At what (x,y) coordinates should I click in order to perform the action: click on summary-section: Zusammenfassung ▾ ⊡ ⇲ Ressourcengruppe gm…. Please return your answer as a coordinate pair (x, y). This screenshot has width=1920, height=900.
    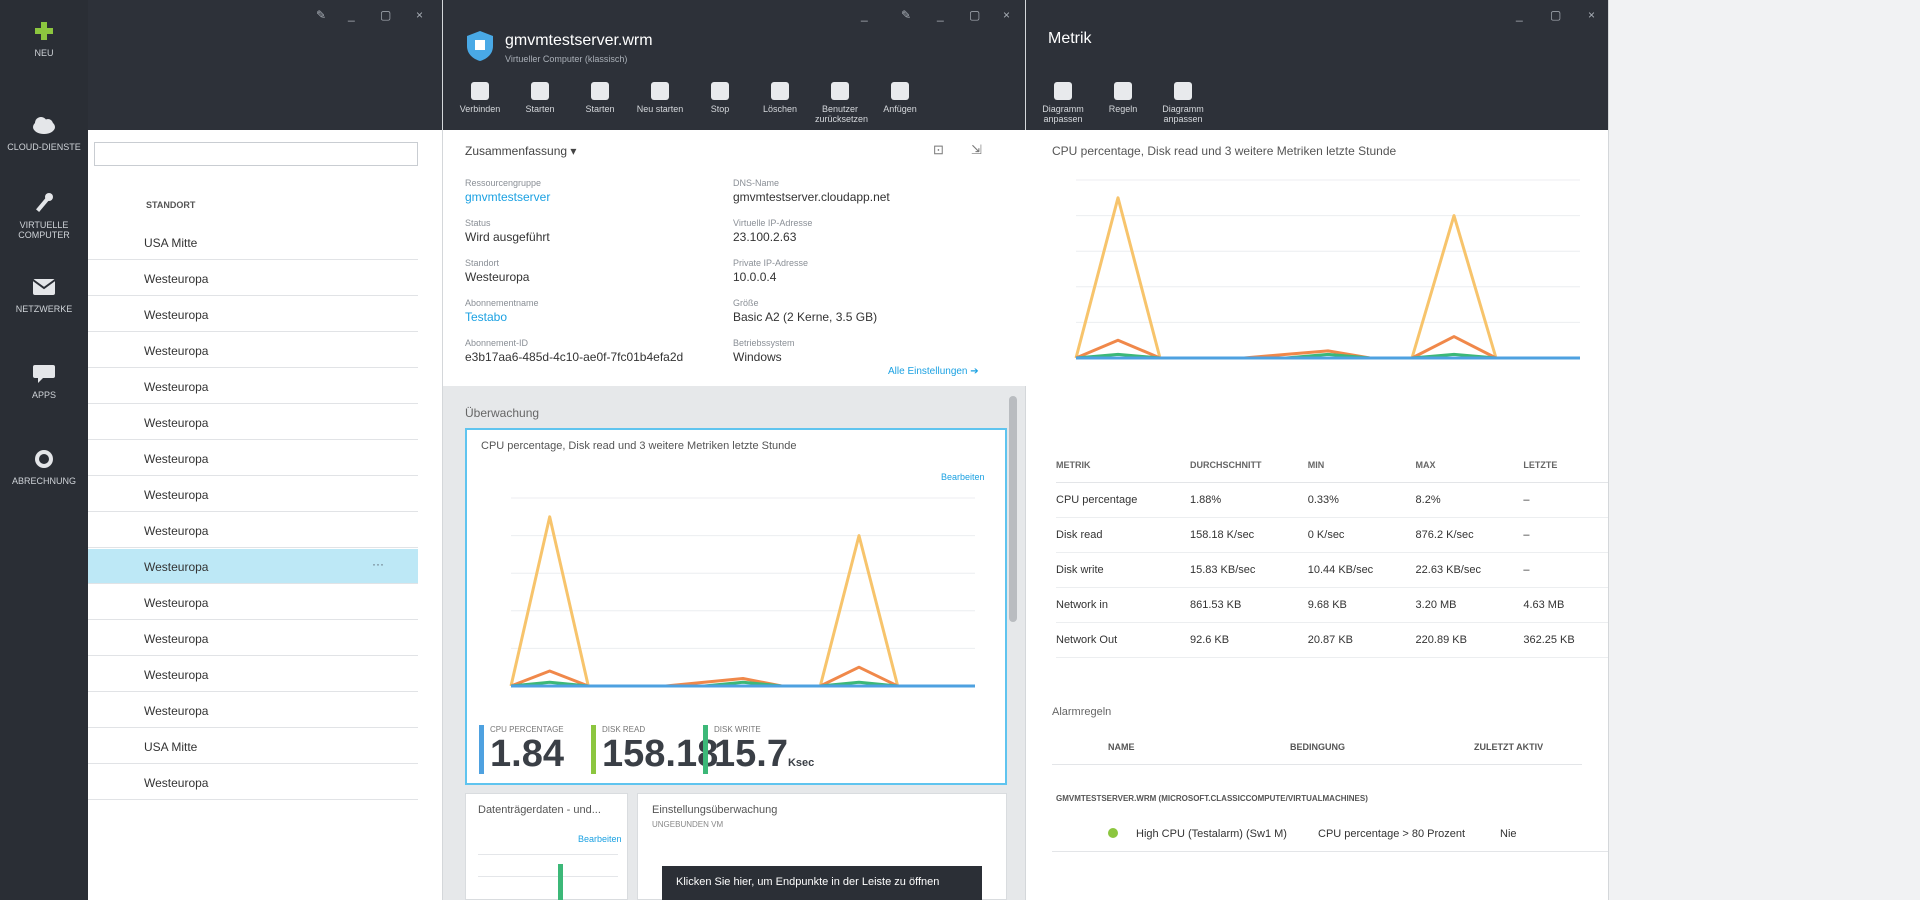
    Looking at the image, I should click on (734, 258).